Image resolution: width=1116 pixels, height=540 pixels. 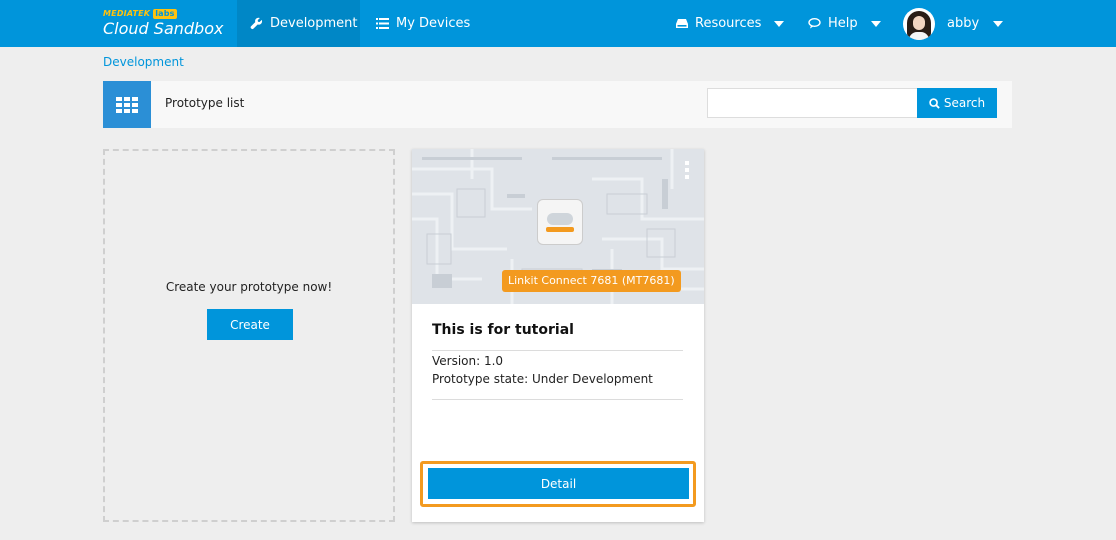 I want to click on brand-product-name: Cloud Sandbox, so click(x=163, y=28).